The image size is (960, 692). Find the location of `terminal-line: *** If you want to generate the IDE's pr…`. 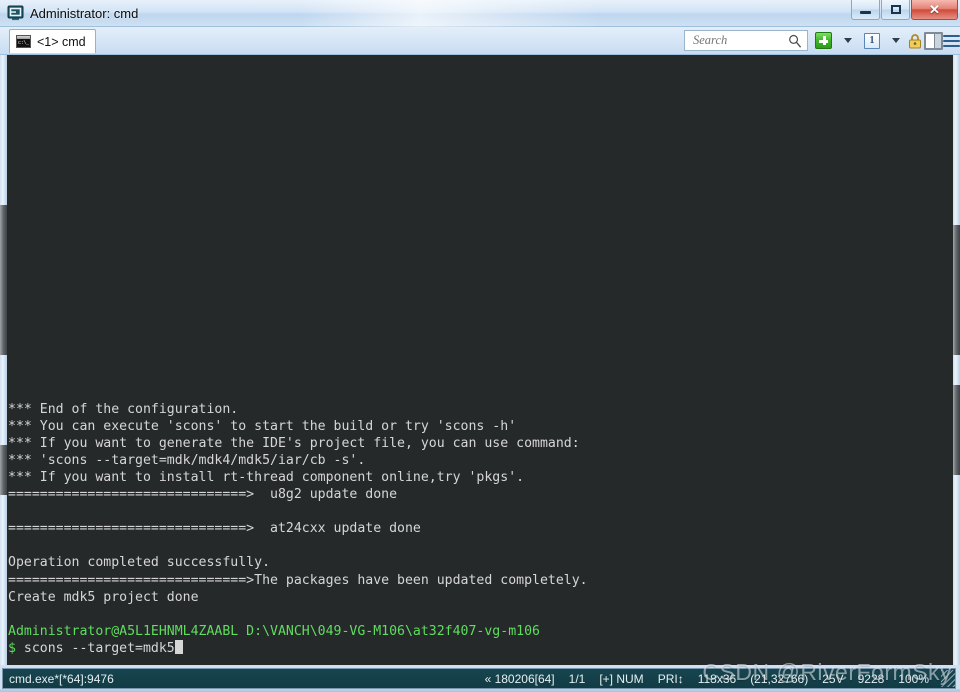

terminal-line: *** If you want to generate the IDE's pr… is located at coordinates (294, 443).